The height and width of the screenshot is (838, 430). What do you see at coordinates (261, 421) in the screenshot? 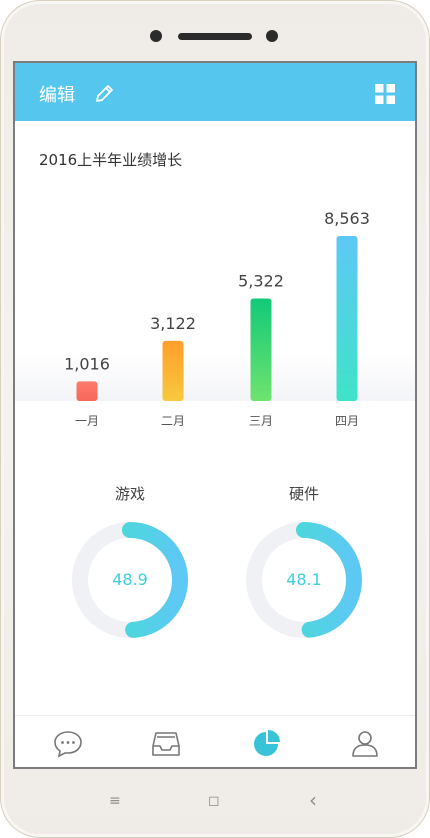
I see `bar-category-label: 三月` at bounding box center [261, 421].